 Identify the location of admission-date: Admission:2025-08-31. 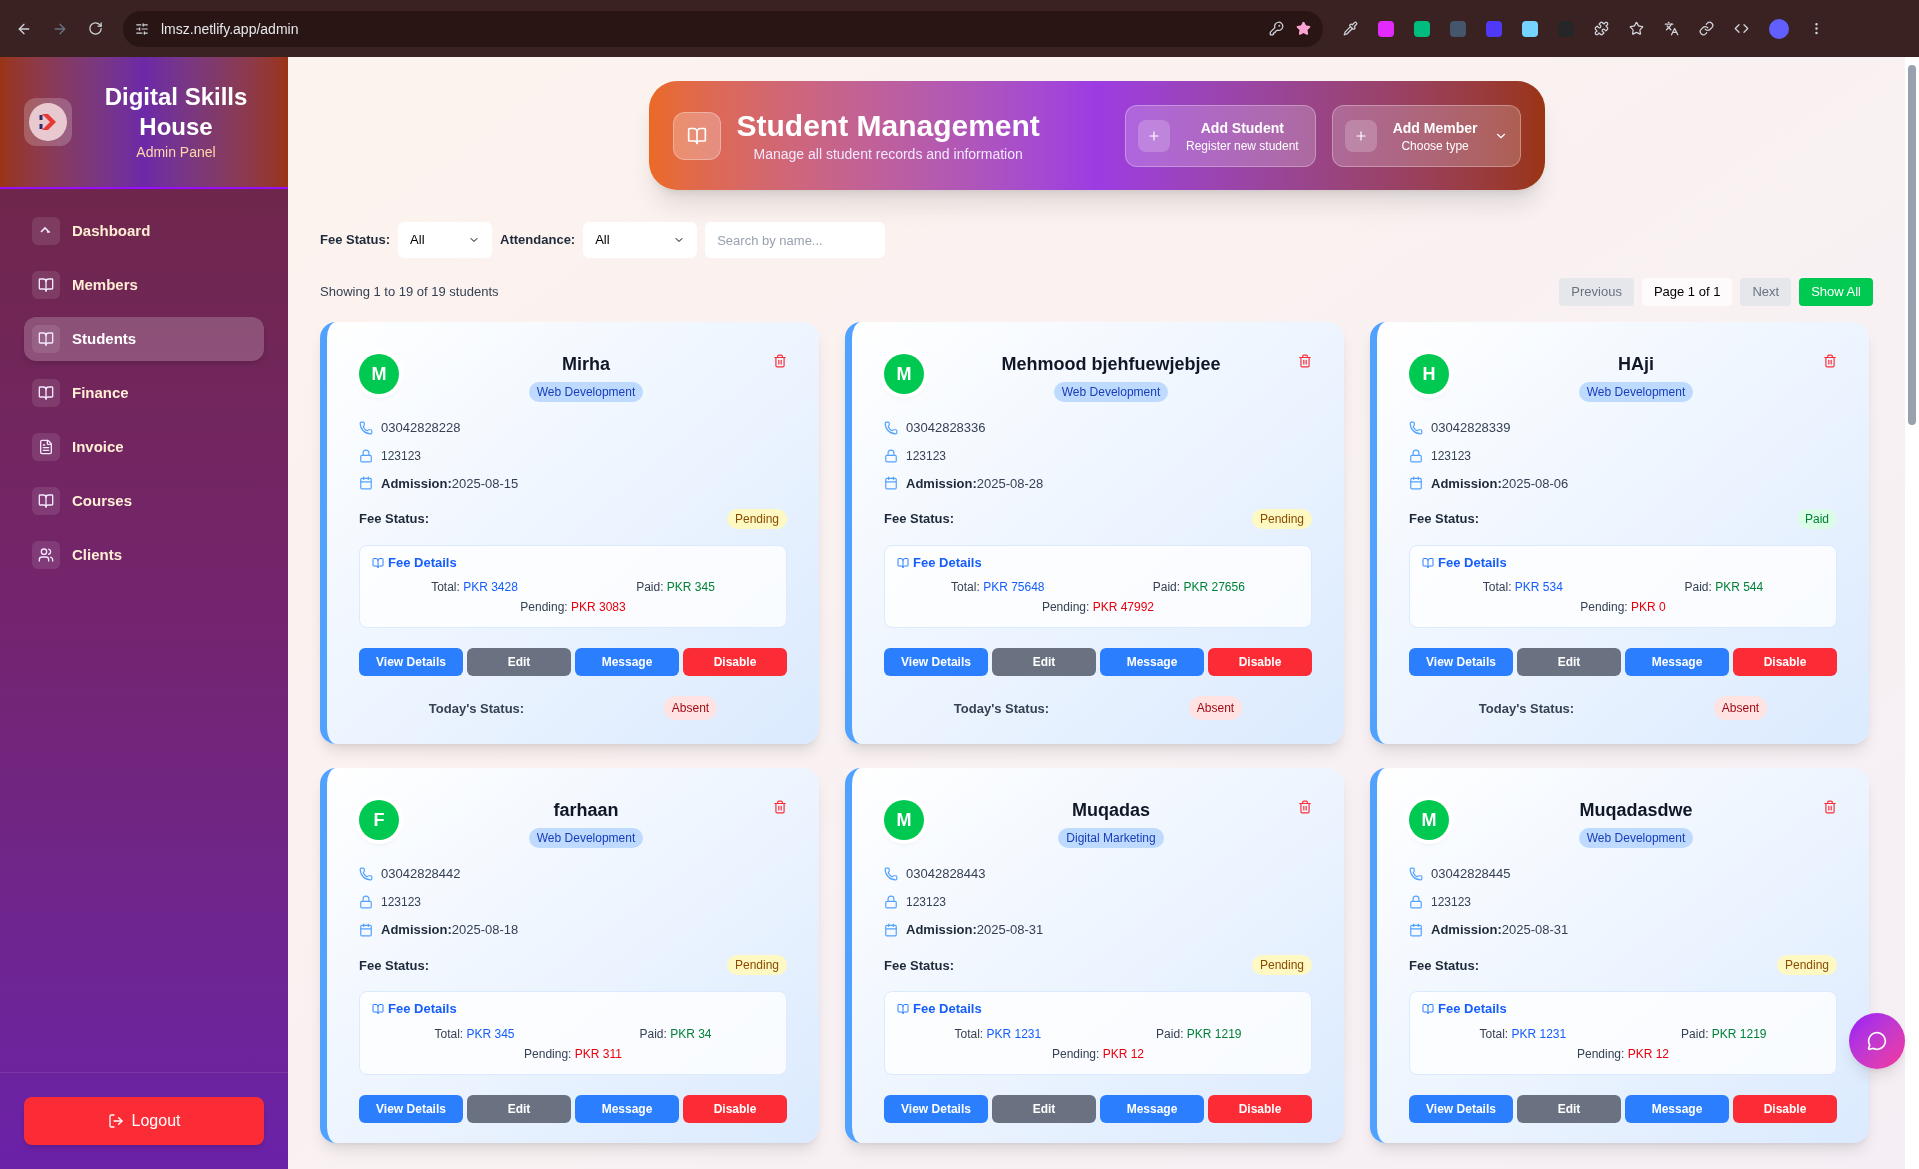
(975, 929).